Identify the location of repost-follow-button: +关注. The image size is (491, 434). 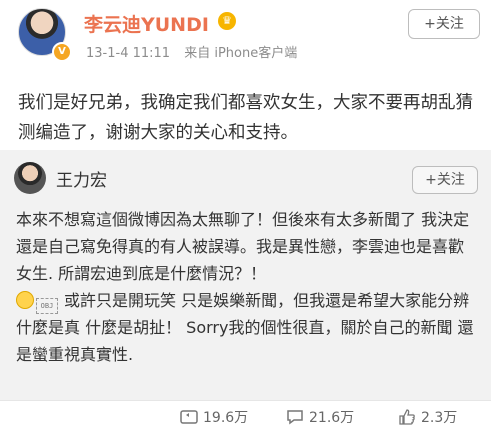
(445, 180).